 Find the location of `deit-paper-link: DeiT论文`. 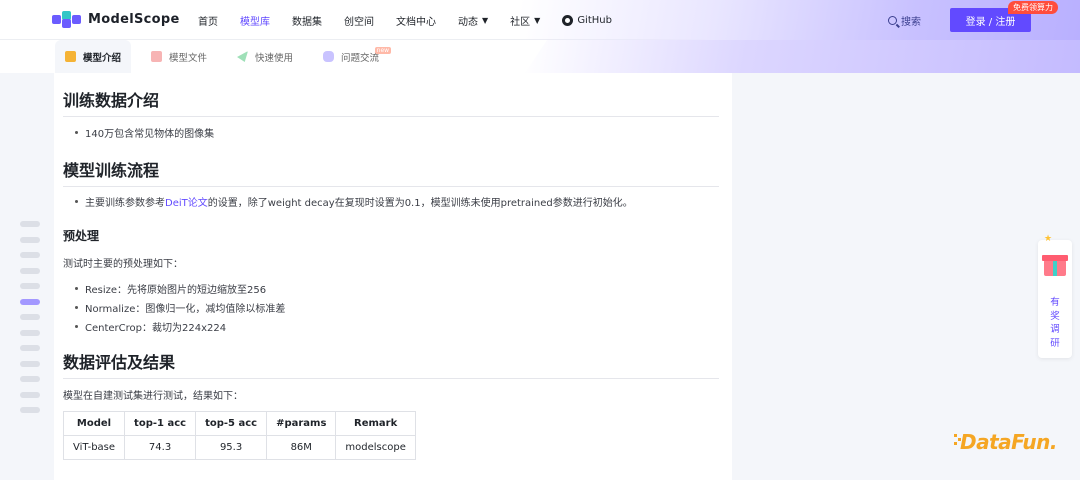

deit-paper-link: DeiT论文 is located at coordinates (186, 203).